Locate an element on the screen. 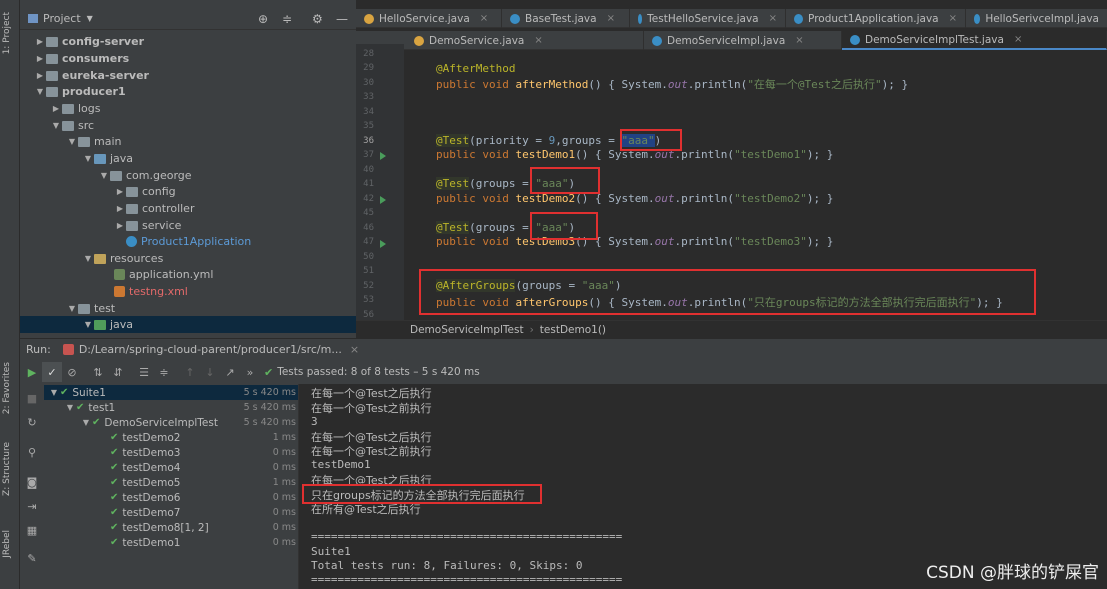 The width and height of the screenshot is (1107, 589). tree-item-product1application: Product1Application is located at coordinates (188, 241).